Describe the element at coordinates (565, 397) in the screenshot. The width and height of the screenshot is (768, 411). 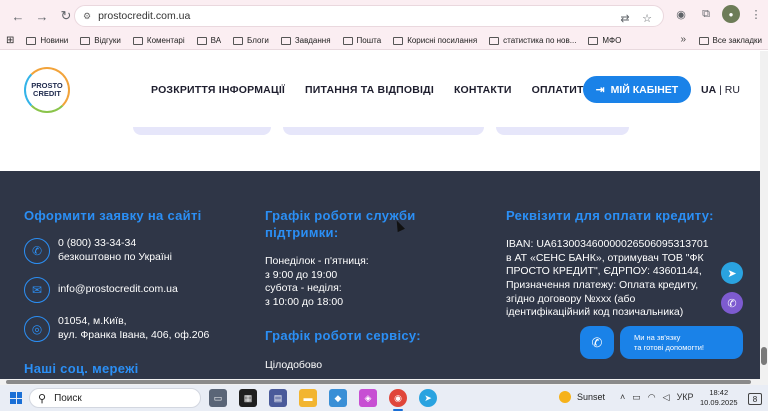
I see `sun-icon` at that location.